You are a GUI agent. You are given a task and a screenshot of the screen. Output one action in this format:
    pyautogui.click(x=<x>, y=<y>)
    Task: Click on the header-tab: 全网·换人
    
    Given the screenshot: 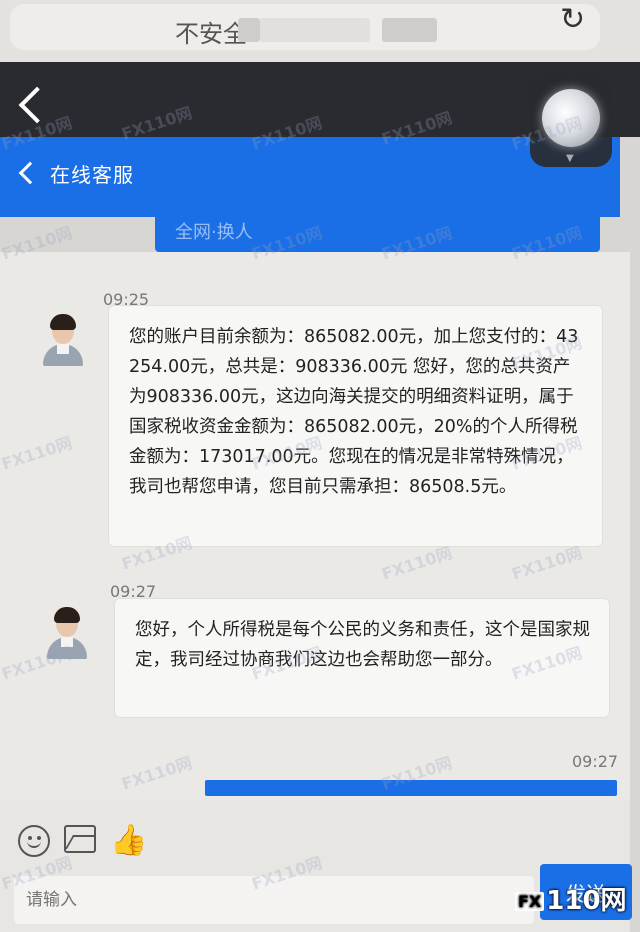 What is the action you would take?
    pyautogui.click(x=377, y=231)
    